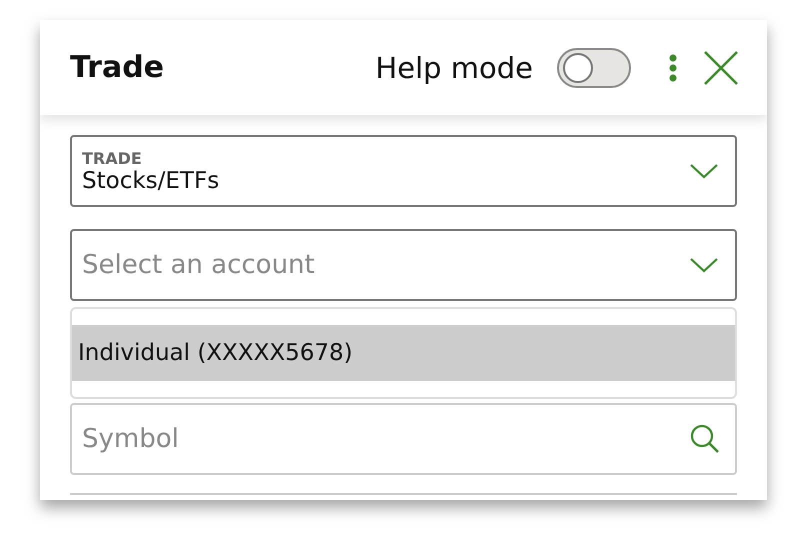  Describe the element at coordinates (403, 353) in the screenshot. I see `account-option: Individual (XXXXX5678)` at that location.